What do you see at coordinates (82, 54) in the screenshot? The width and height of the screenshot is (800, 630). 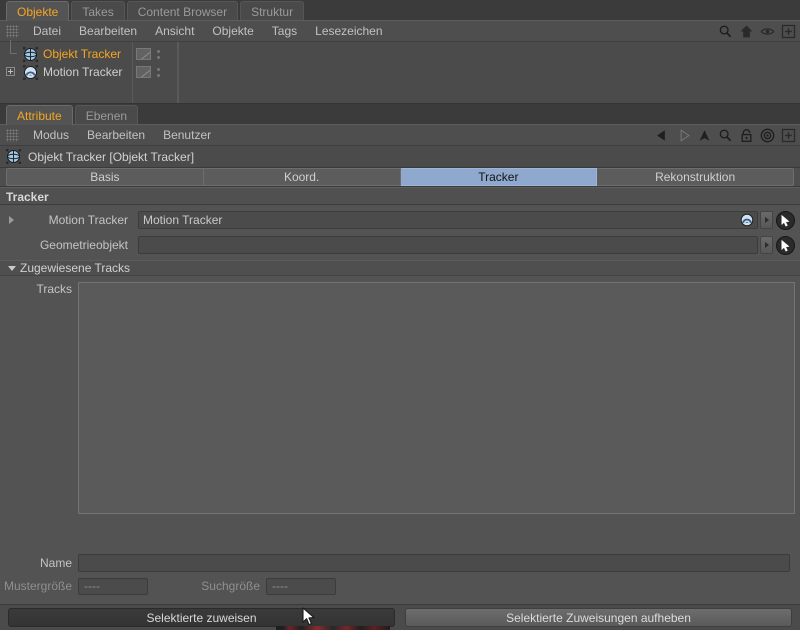 I see `tree-label-objekt-tracker: Objekt Tracker` at bounding box center [82, 54].